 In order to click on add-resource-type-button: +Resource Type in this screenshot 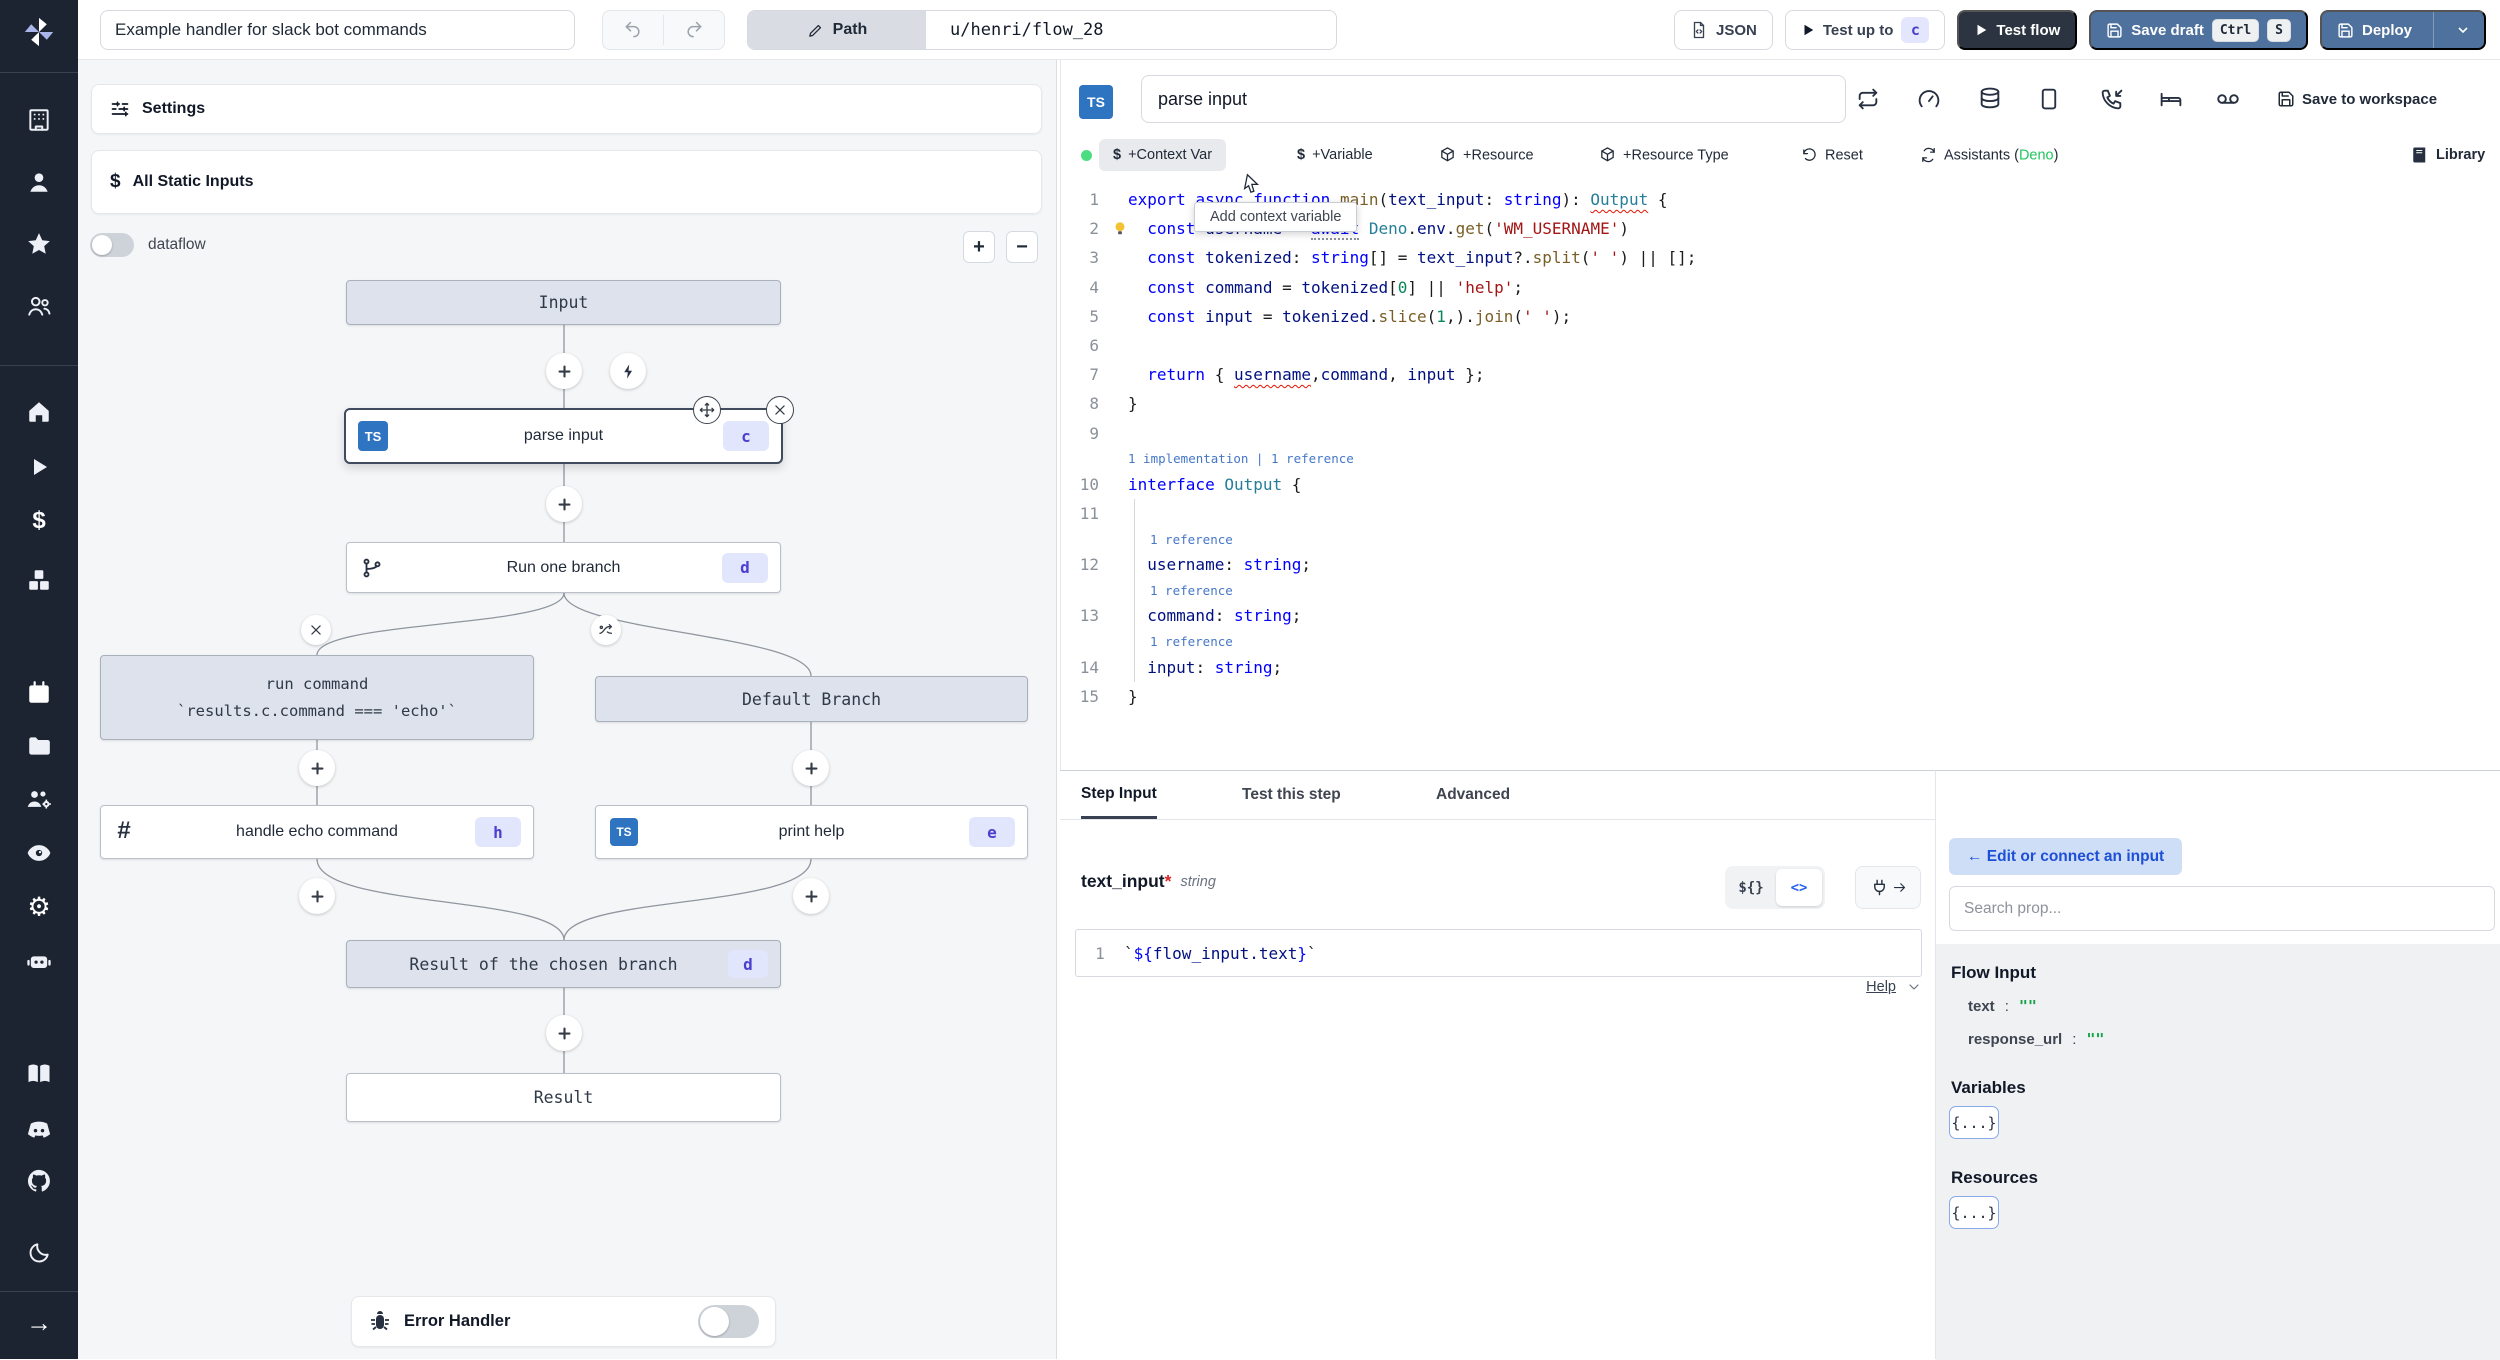, I will do `click(1664, 155)`.